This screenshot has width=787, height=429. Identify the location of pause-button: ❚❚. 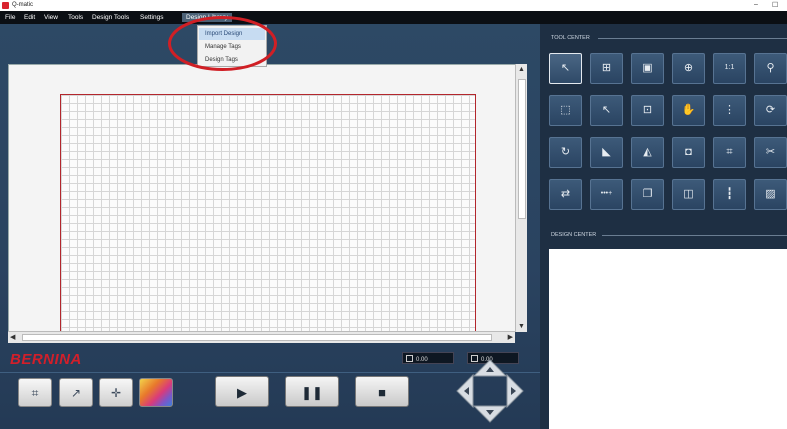
(312, 391).